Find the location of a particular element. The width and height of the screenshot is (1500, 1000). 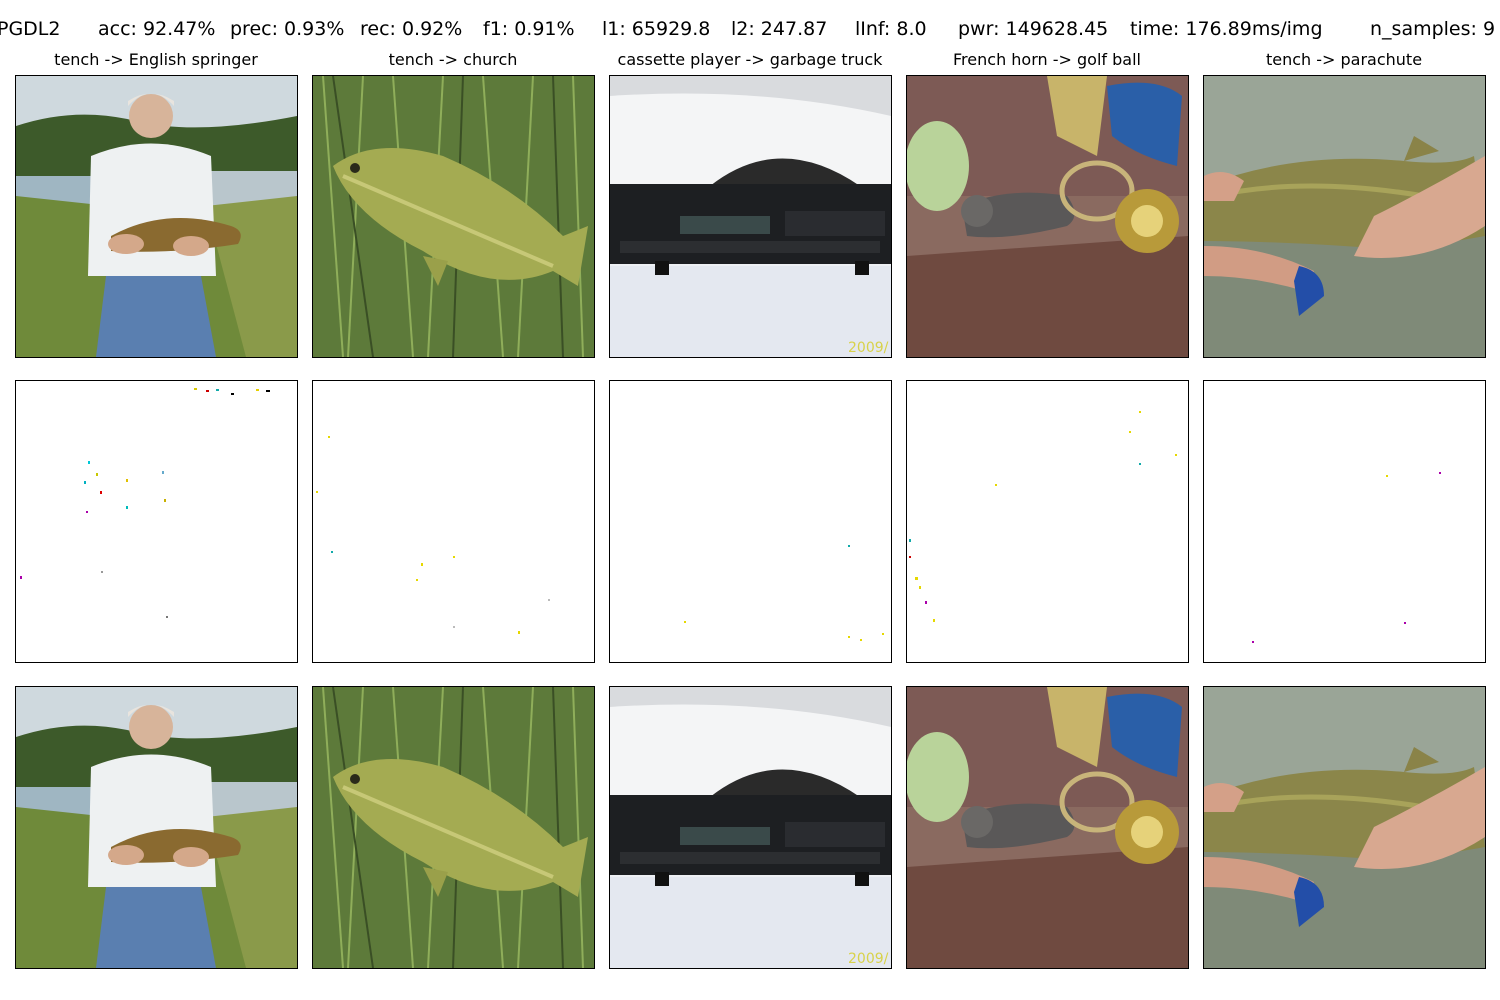

original-image-man-fish is located at coordinates (156, 216).